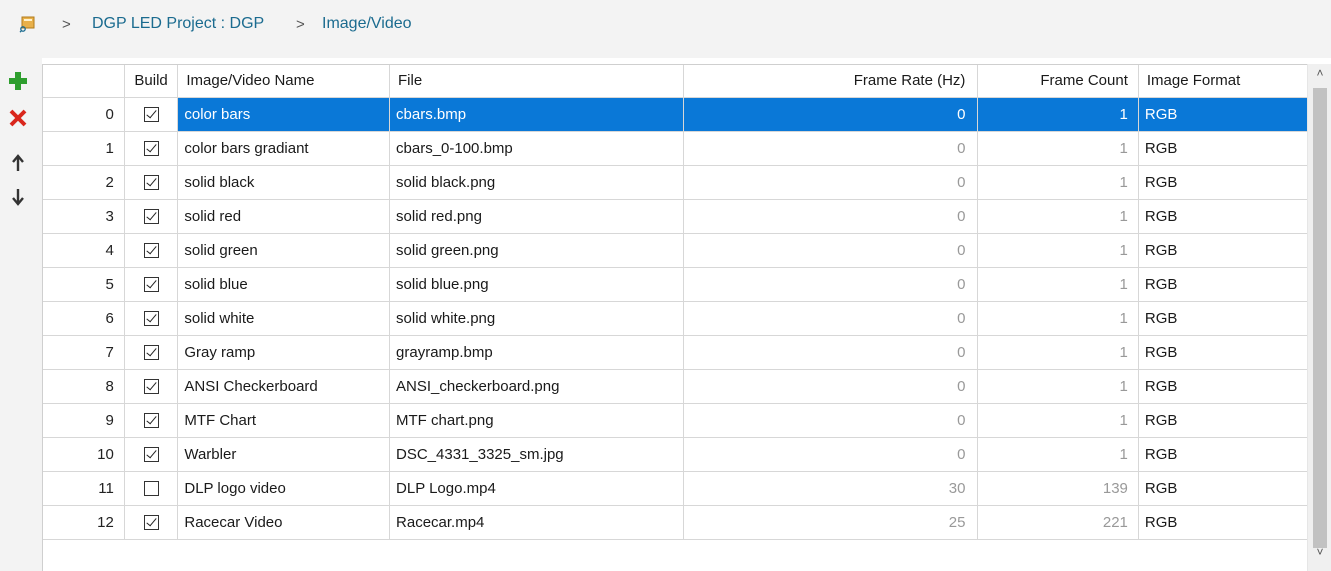  What do you see at coordinates (84, 114) in the screenshot?
I see `row-index: 0` at bounding box center [84, 114].